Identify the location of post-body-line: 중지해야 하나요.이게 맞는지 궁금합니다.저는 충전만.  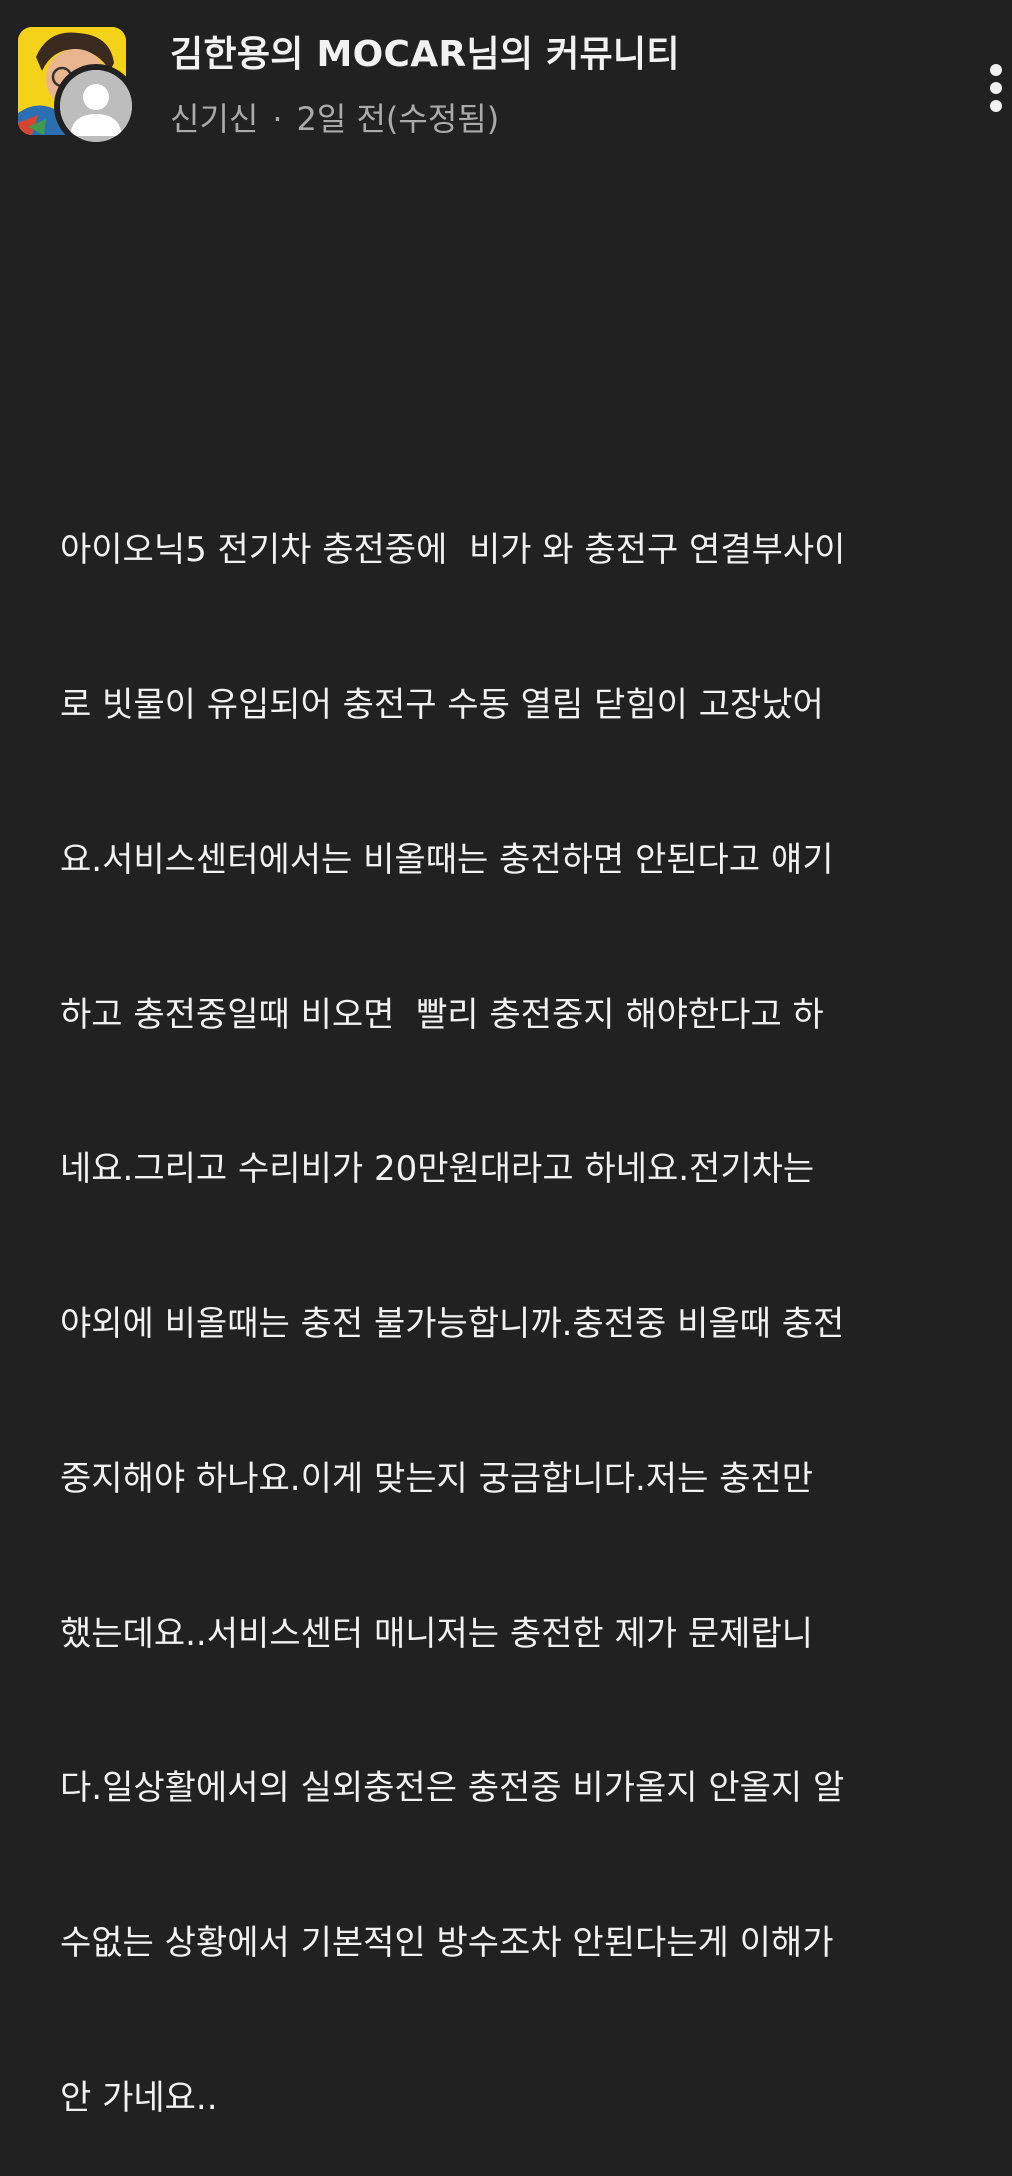
(437, 1478).